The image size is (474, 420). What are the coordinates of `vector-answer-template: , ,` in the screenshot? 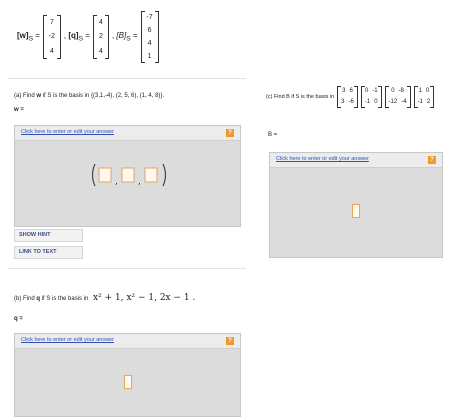 It's located at (134, 175).